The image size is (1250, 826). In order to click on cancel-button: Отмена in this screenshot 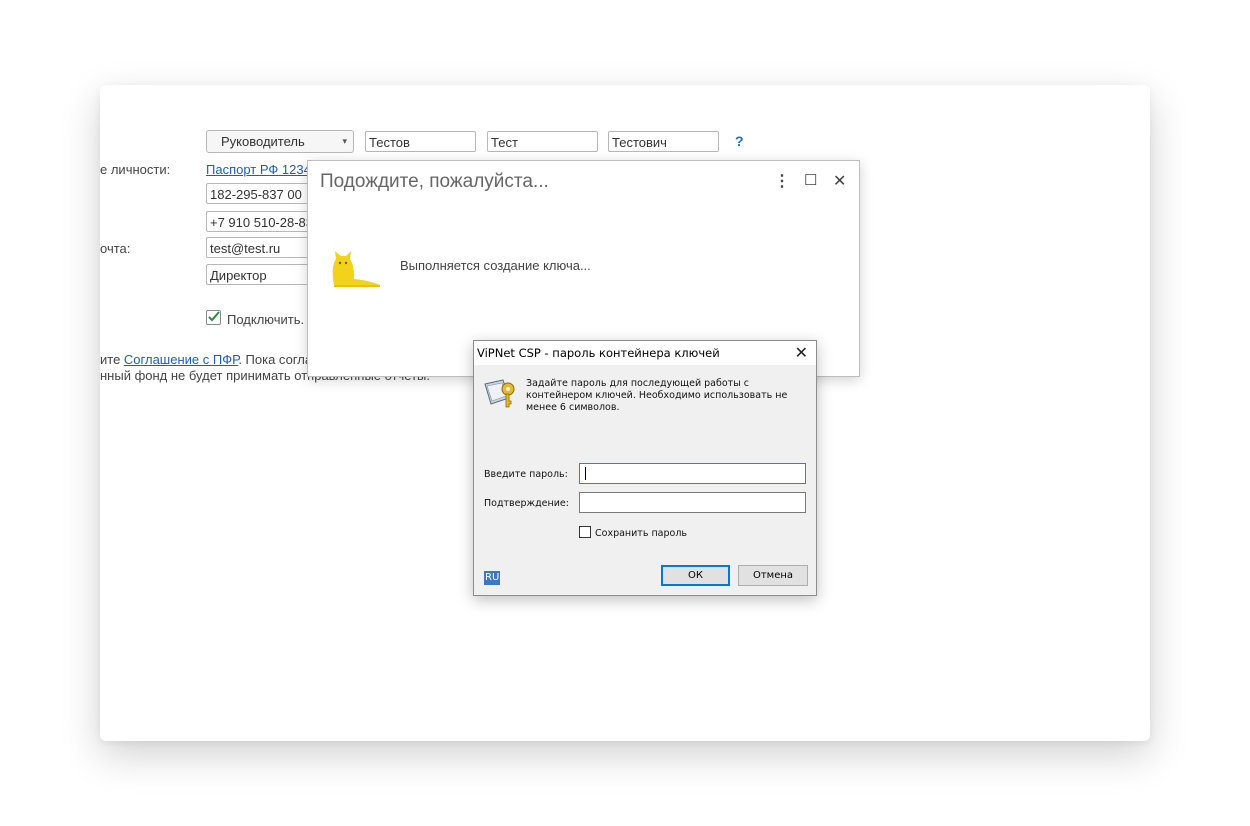, I will do `click(773, 575)`.